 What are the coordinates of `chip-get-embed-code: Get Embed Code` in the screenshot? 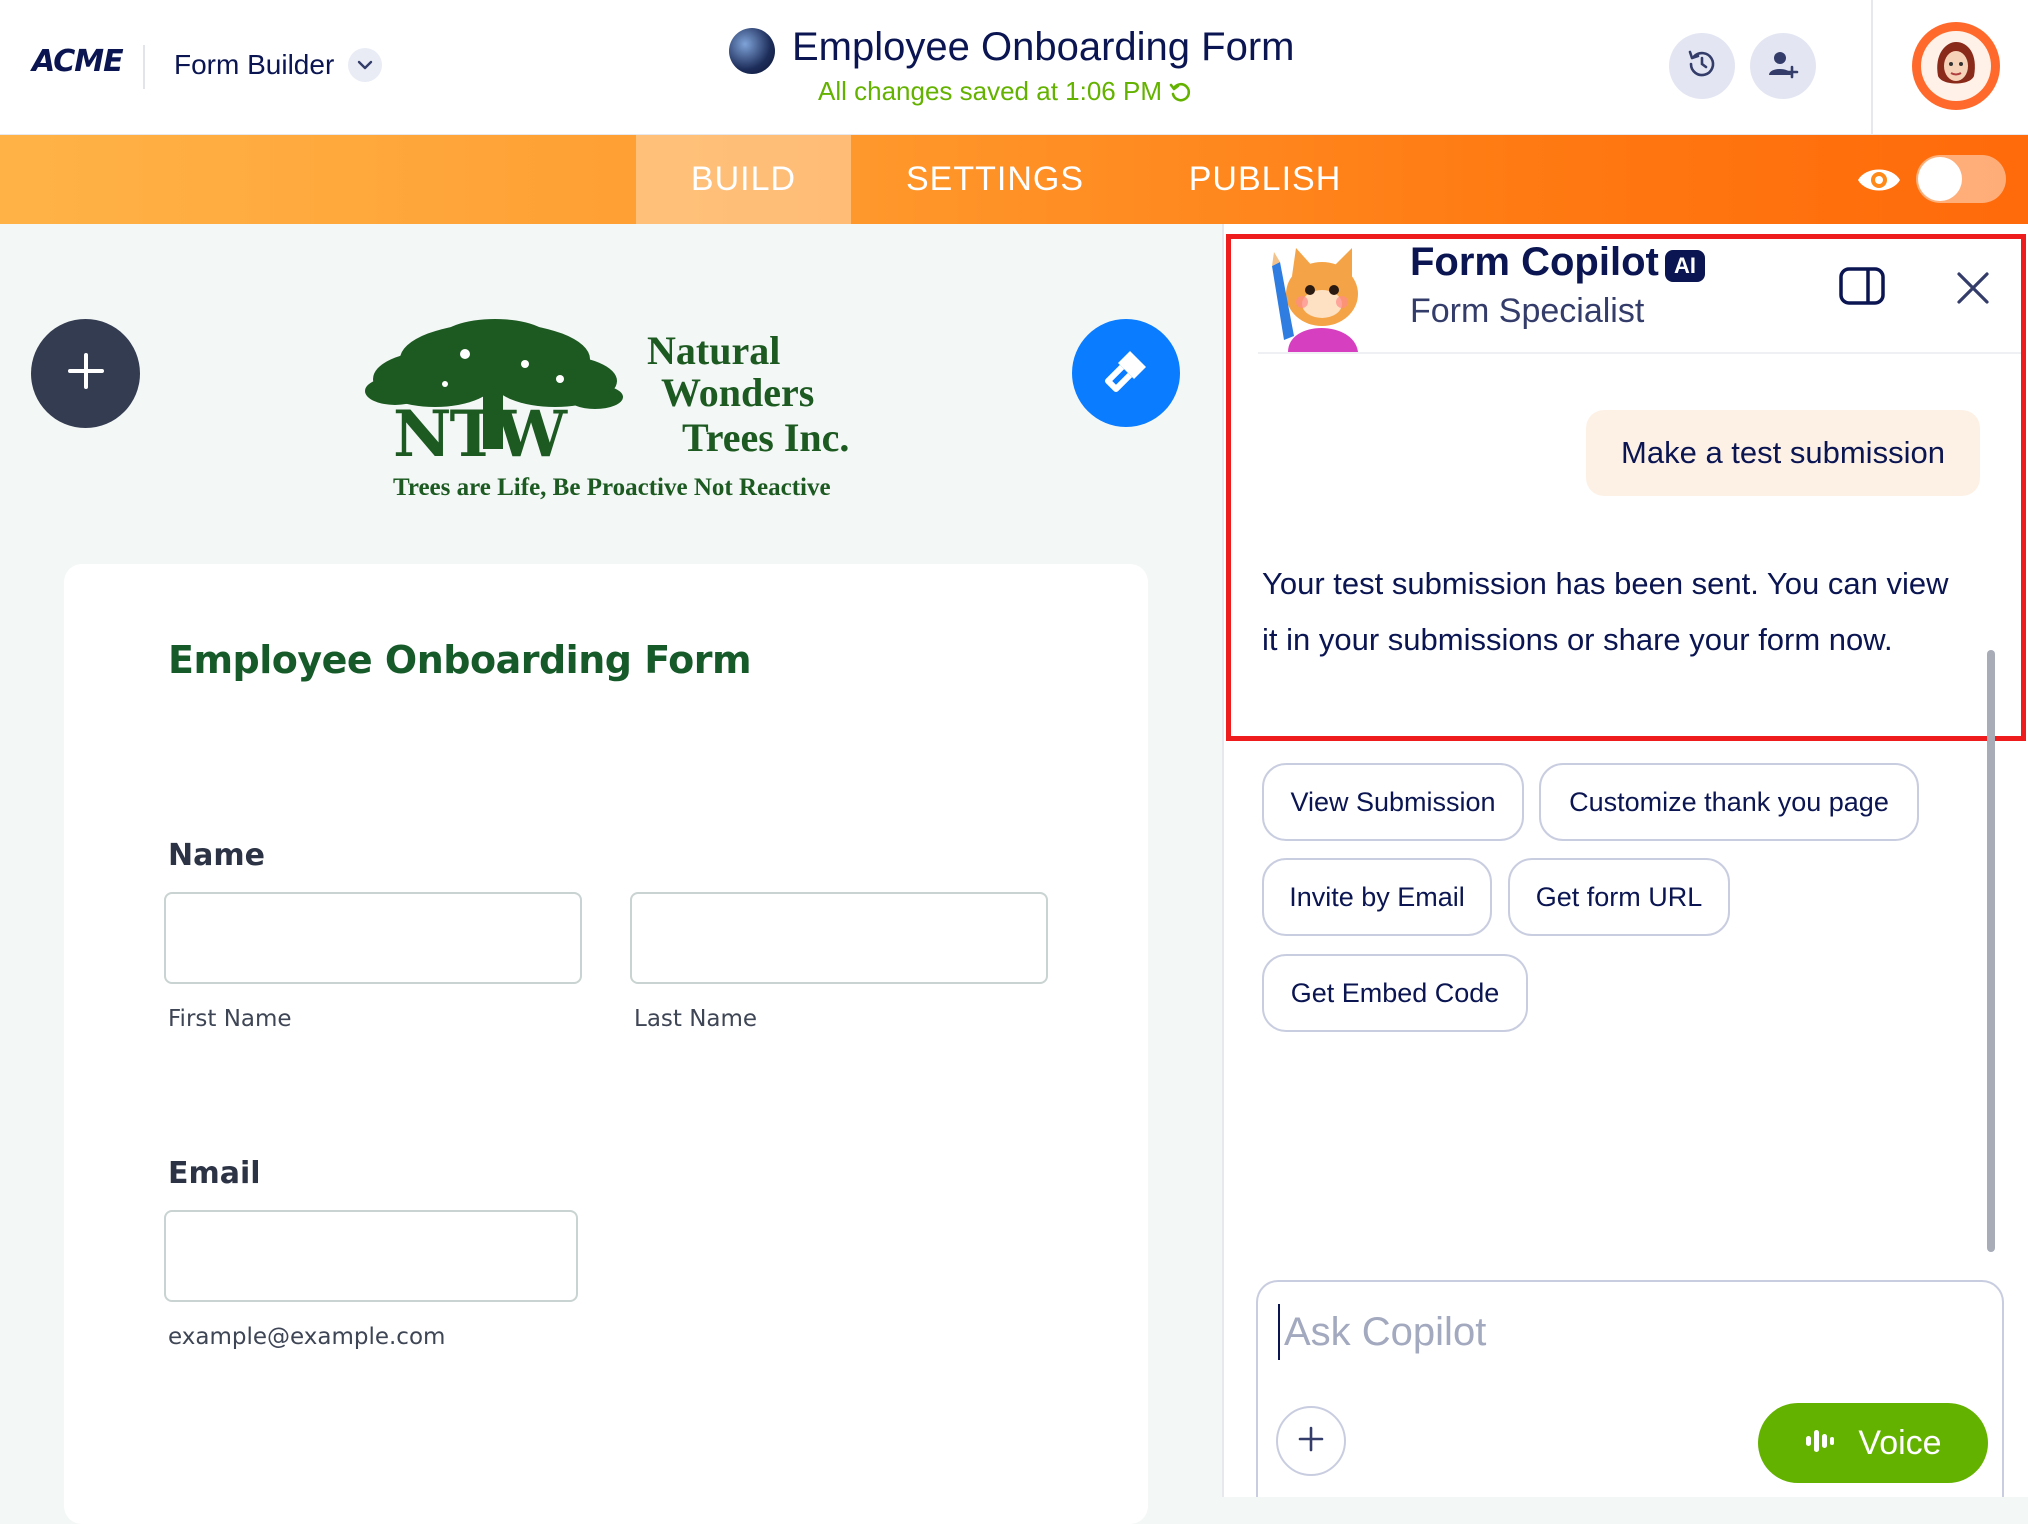 It's located at (1395, 993).